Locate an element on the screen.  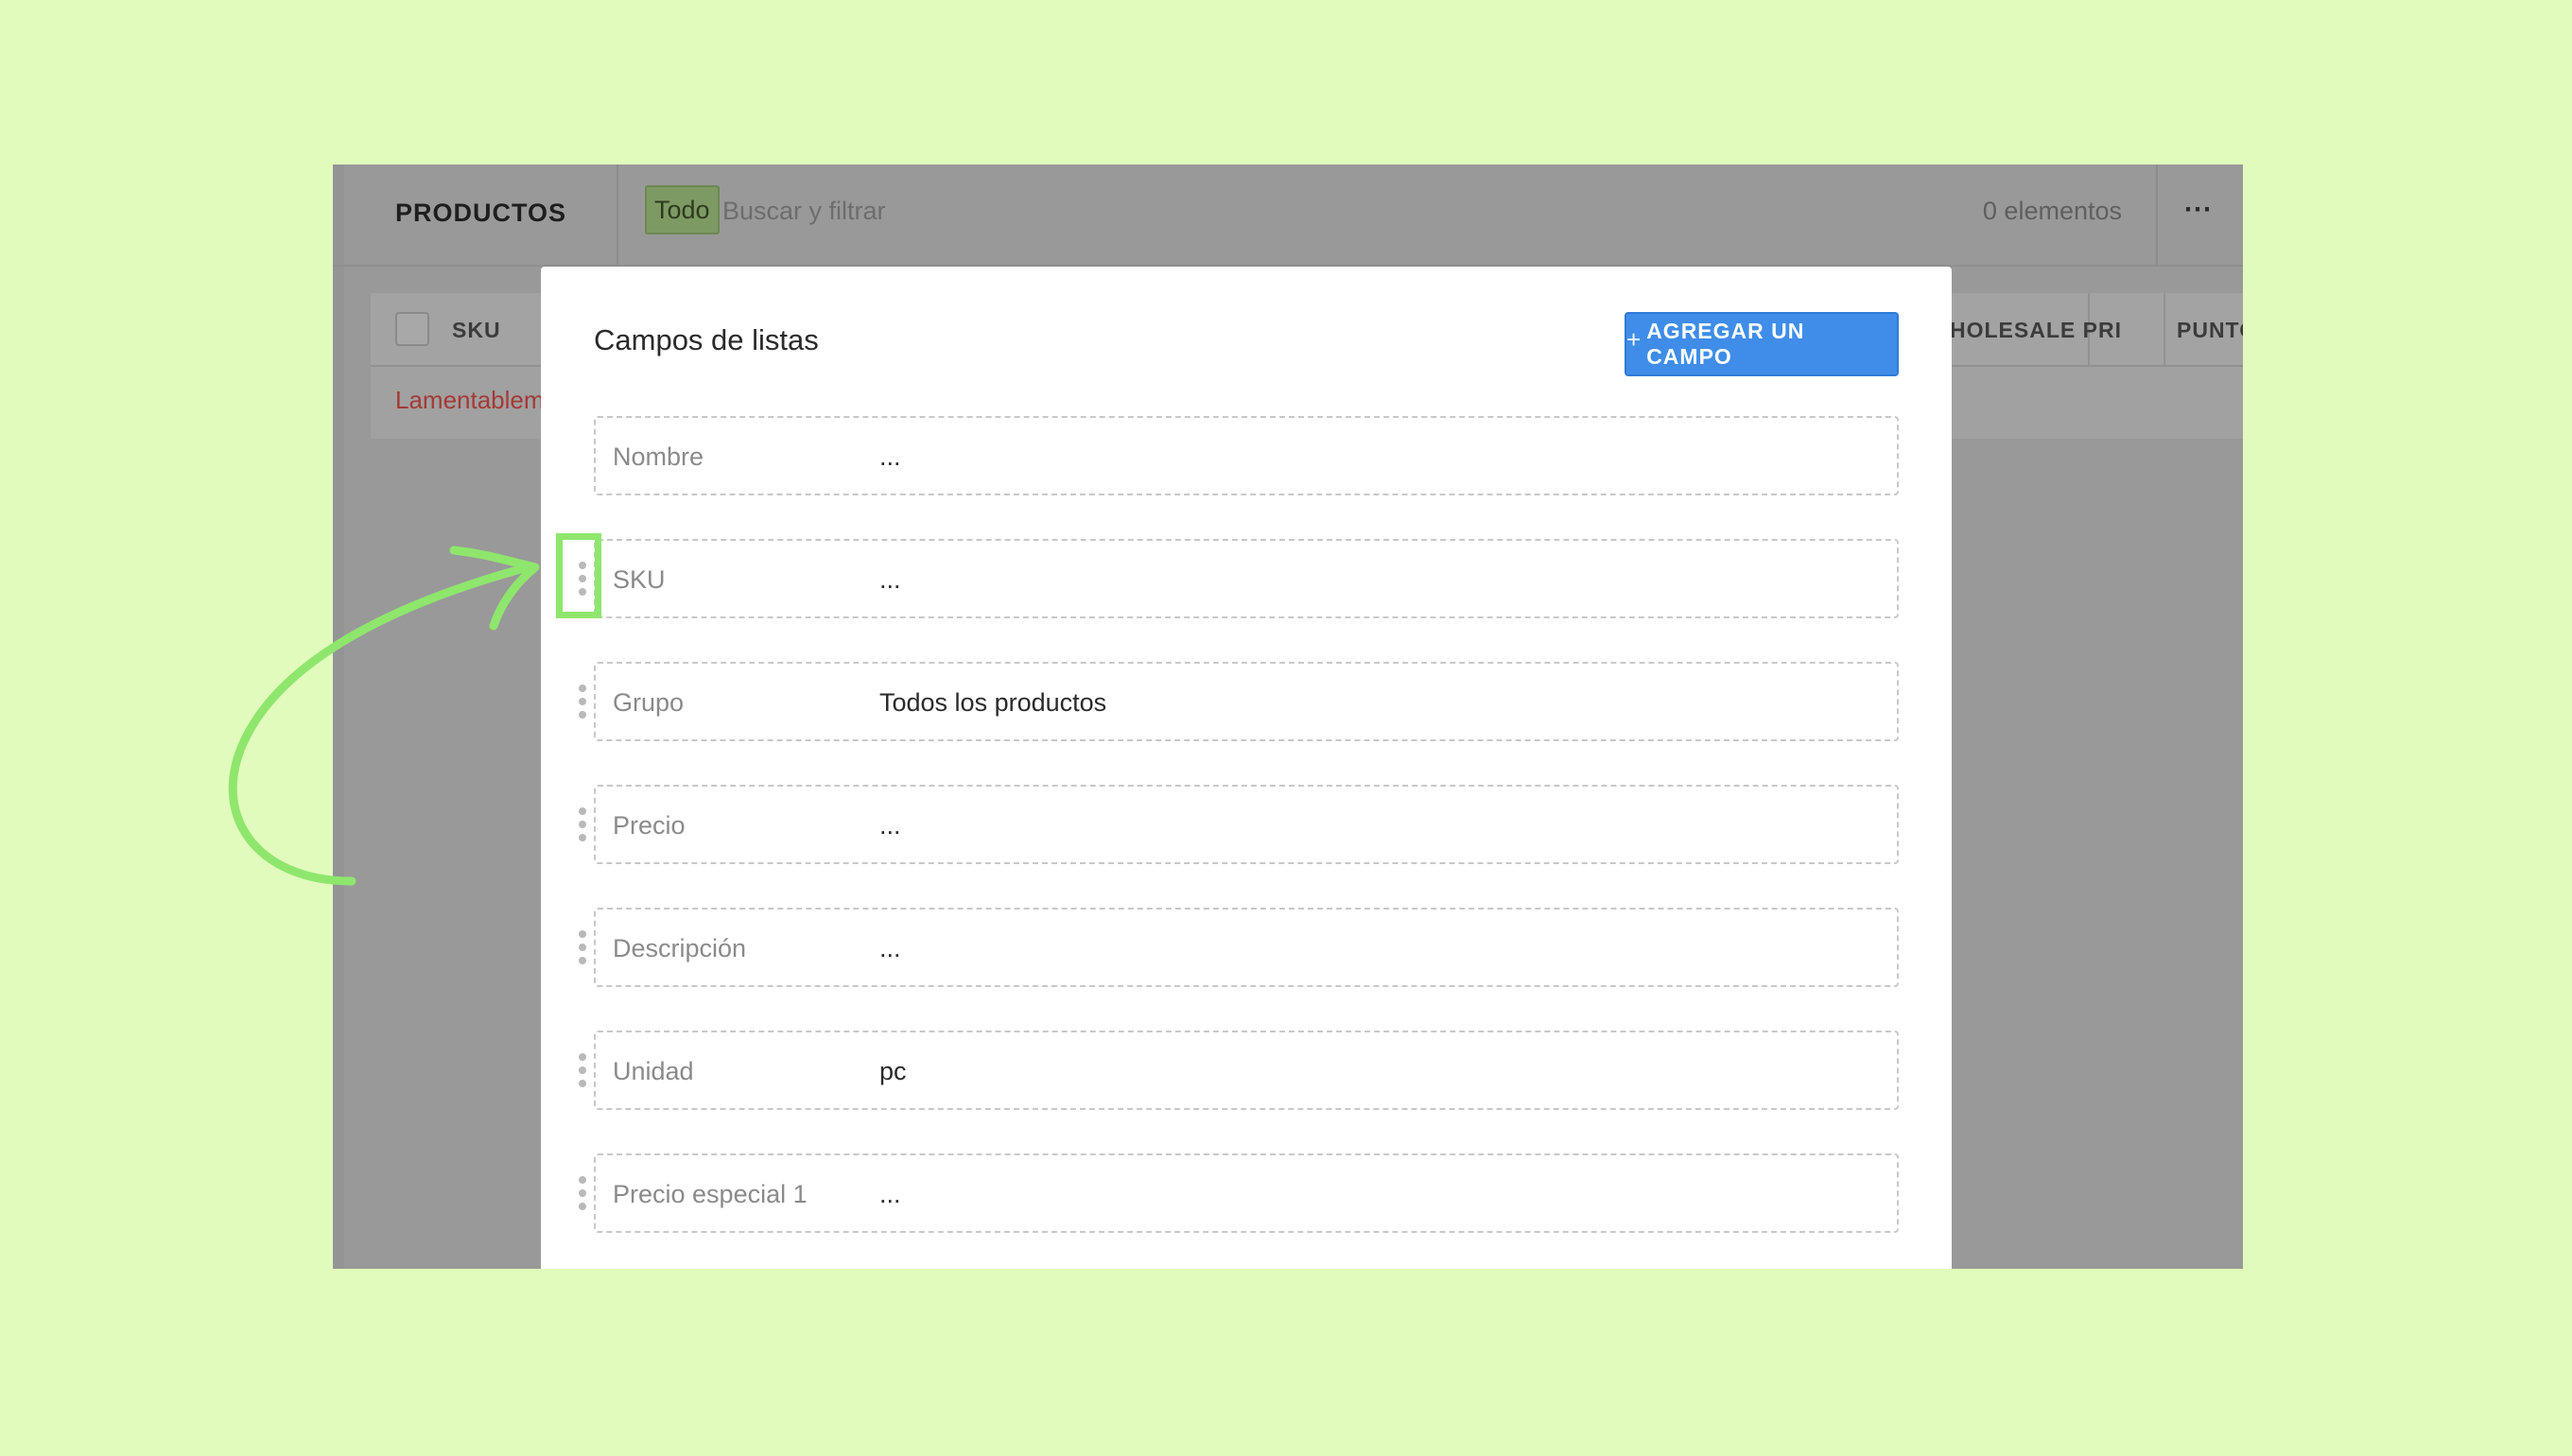
field-value: pc is located at coordinates (893, 1071).